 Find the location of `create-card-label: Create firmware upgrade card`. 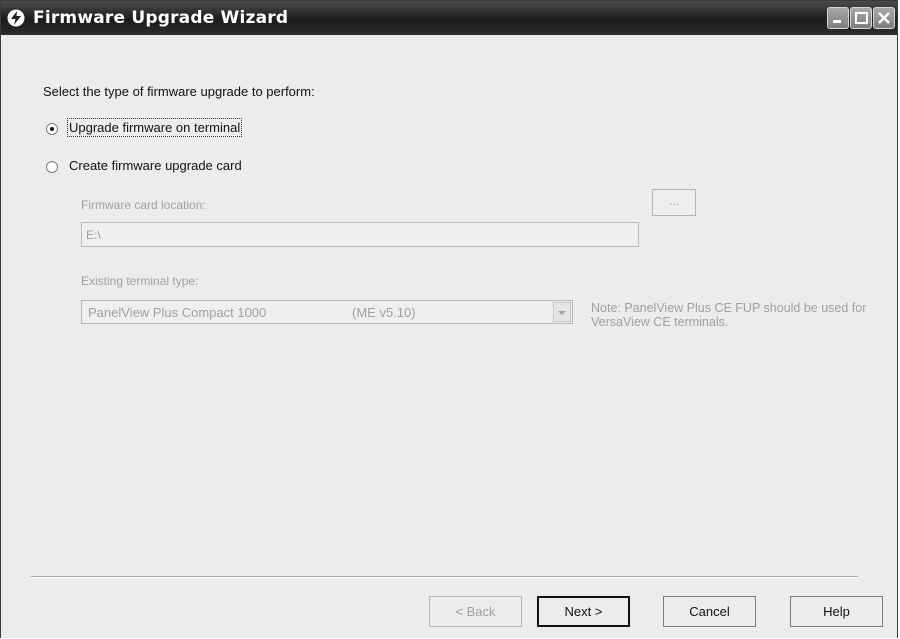

create-card-label: Create firmware upgrade card is located at coordinates (155, 165).